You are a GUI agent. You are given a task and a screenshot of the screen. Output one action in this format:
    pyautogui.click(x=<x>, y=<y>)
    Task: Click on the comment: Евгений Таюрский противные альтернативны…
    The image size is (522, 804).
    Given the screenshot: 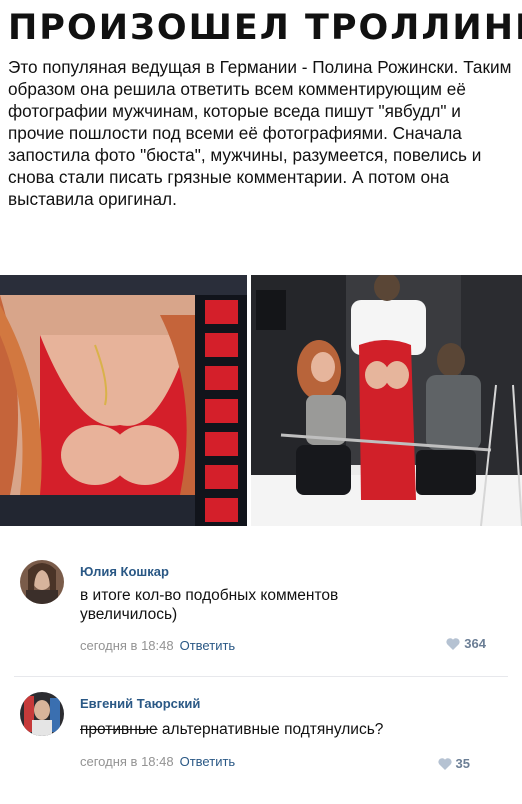 What is the action you would take?
    pyautogui.click(x=261, y=743)
    